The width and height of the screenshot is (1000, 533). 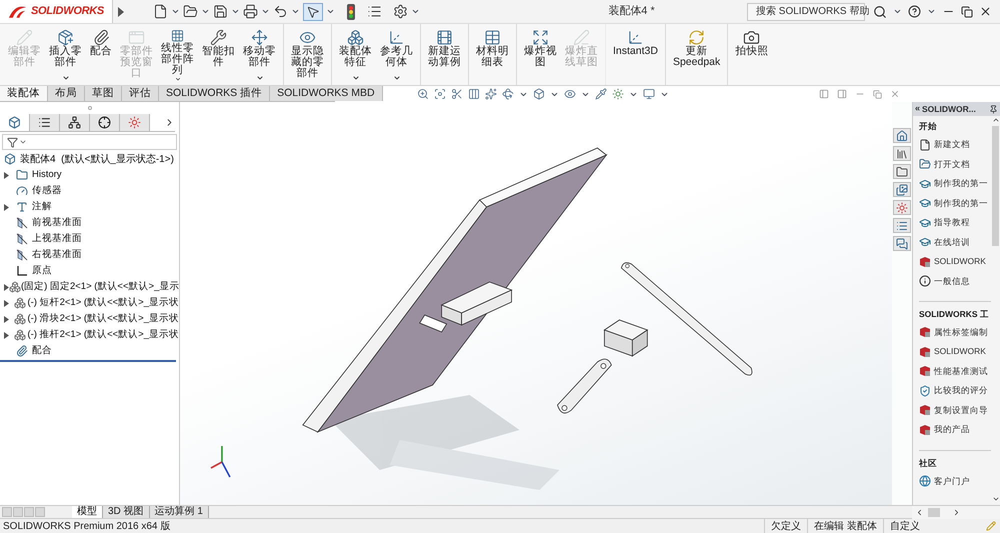 I want to click on tree-item: (-) 短杆2<1> (默认<<默认>_显示状, so click(x=103, y=303).